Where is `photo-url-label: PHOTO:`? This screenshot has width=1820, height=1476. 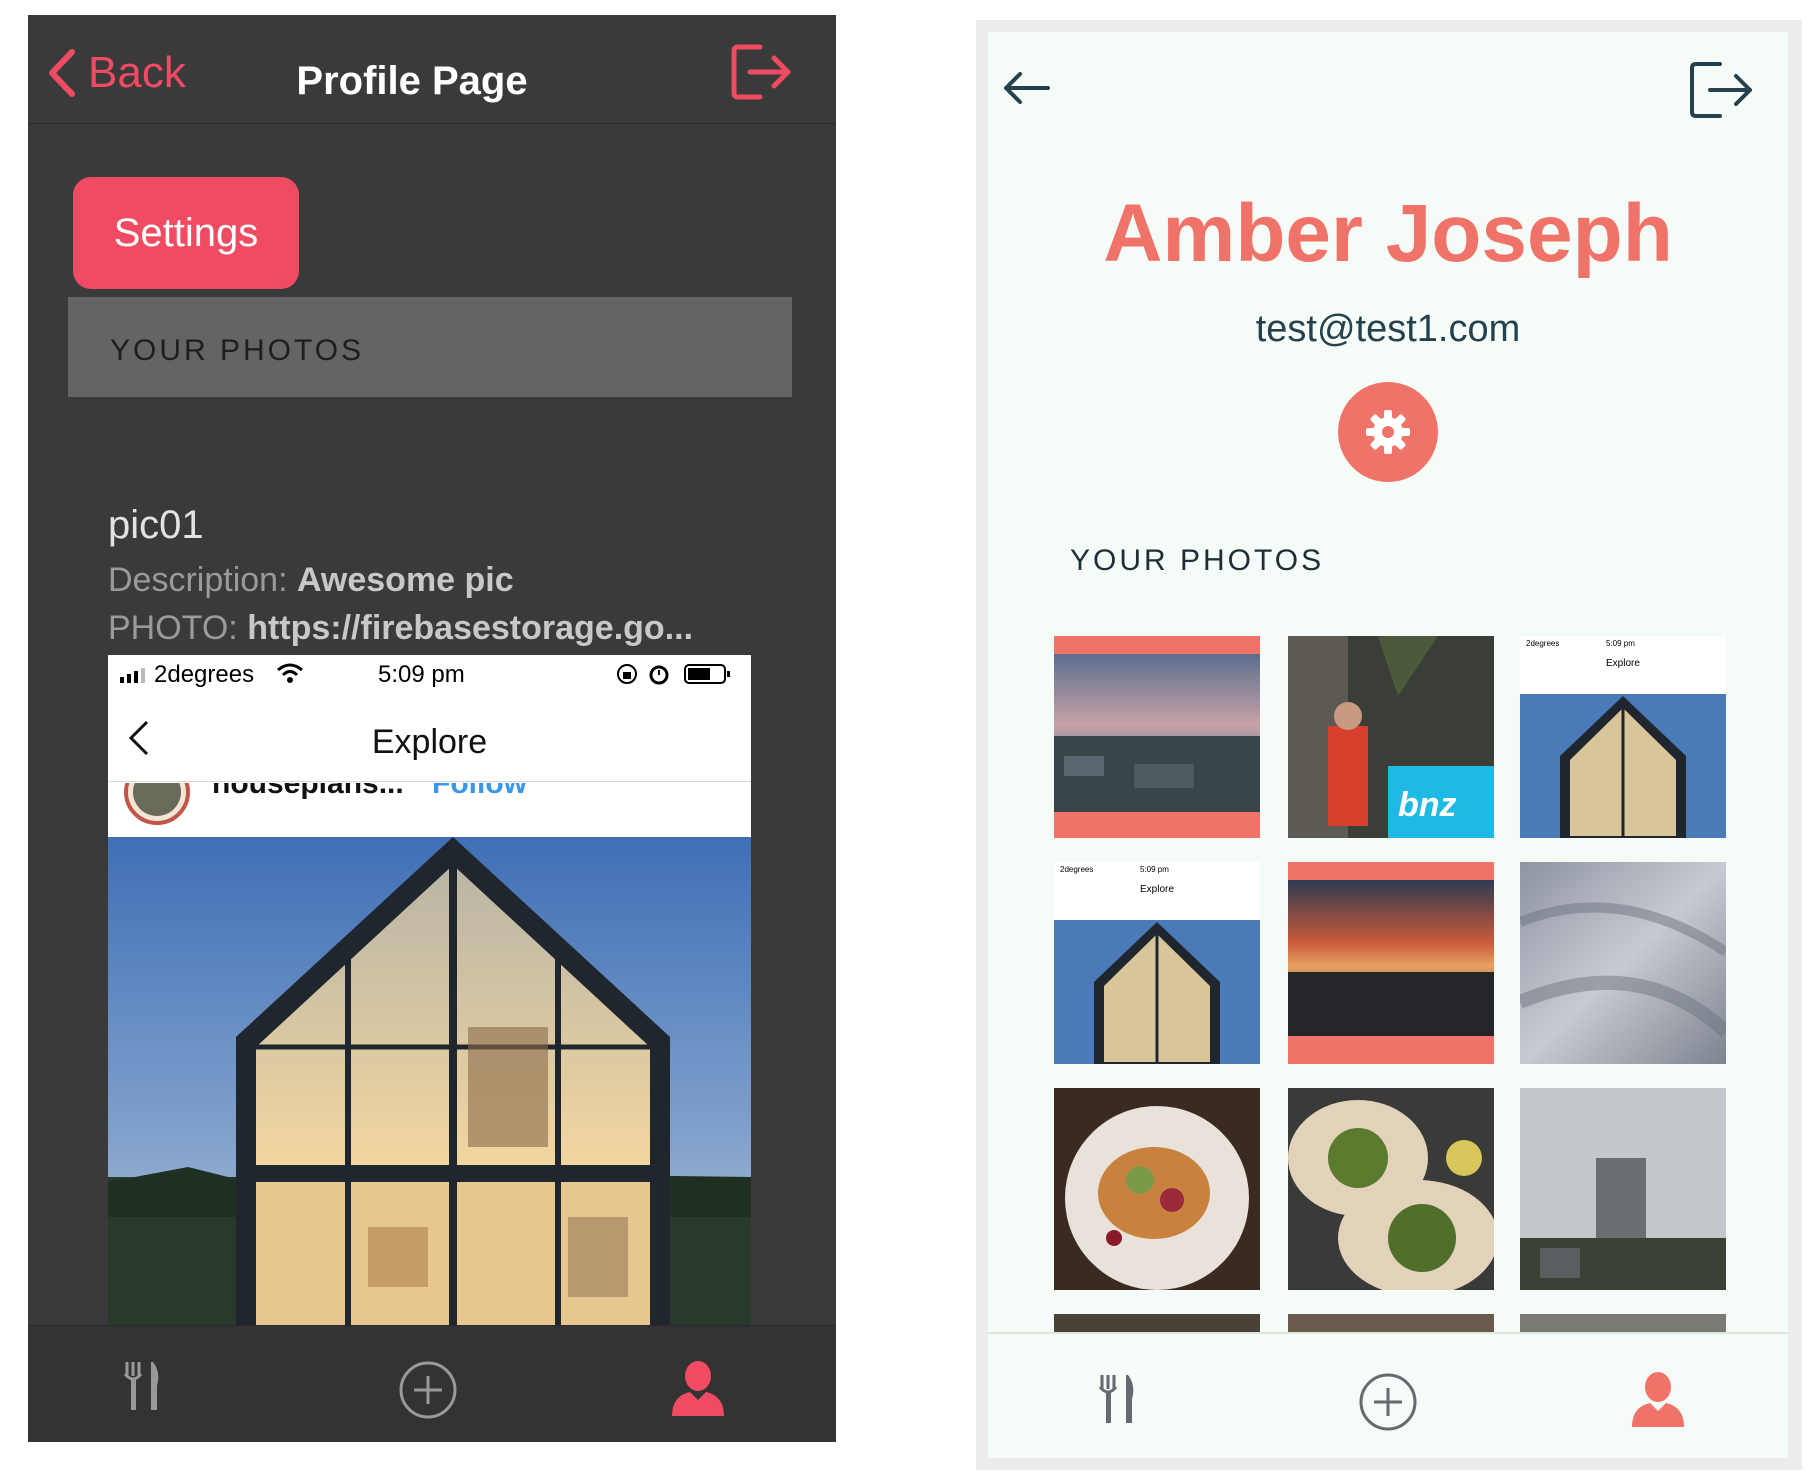
photo-url-label: PHOTO: is located at coordinates (173, 628).